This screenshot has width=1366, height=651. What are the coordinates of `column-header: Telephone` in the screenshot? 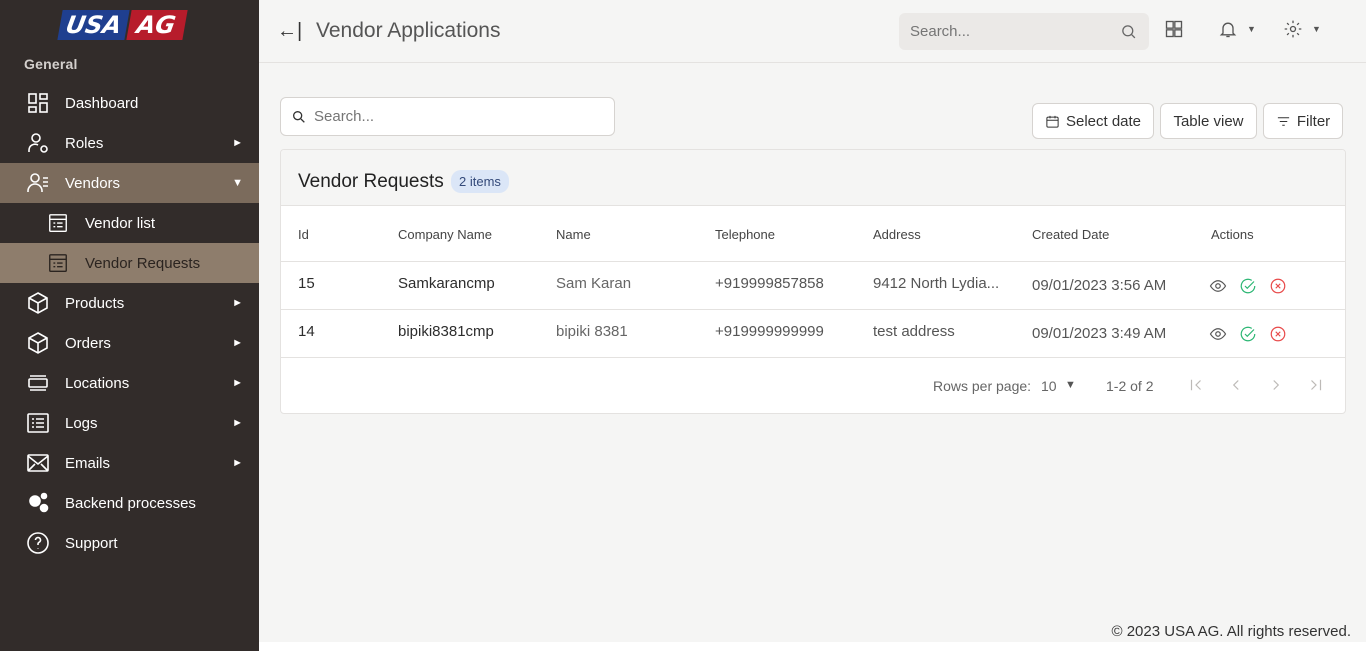 It's located at (745, 234).